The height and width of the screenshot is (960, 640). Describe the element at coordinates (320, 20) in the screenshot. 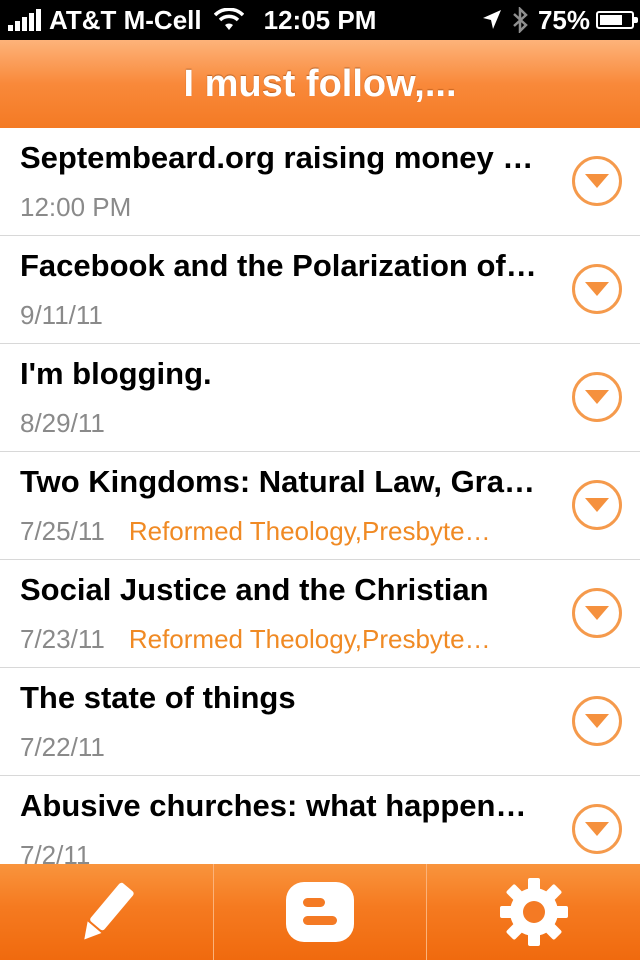

I see `status-bar: AT&T M-Cell 12:05 PM 75%` at that location.